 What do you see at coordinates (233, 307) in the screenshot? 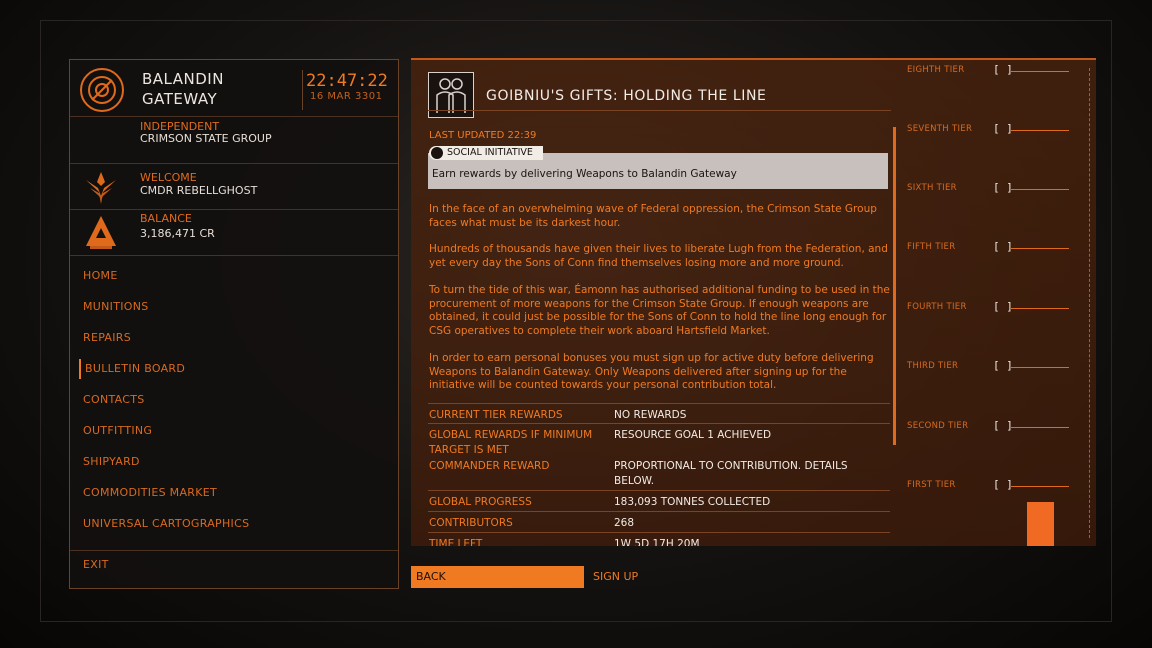
I see `menu-munitions: MUNITIONS` at bounding box center [233, 307].